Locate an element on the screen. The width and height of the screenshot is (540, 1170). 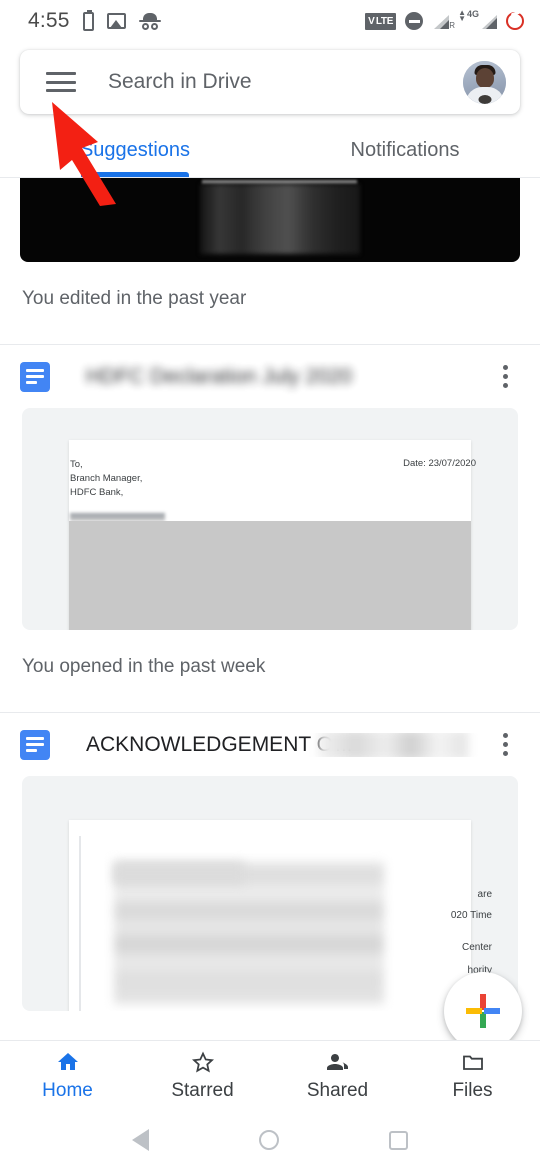
star-icon is located at coordinates (203, 1062).